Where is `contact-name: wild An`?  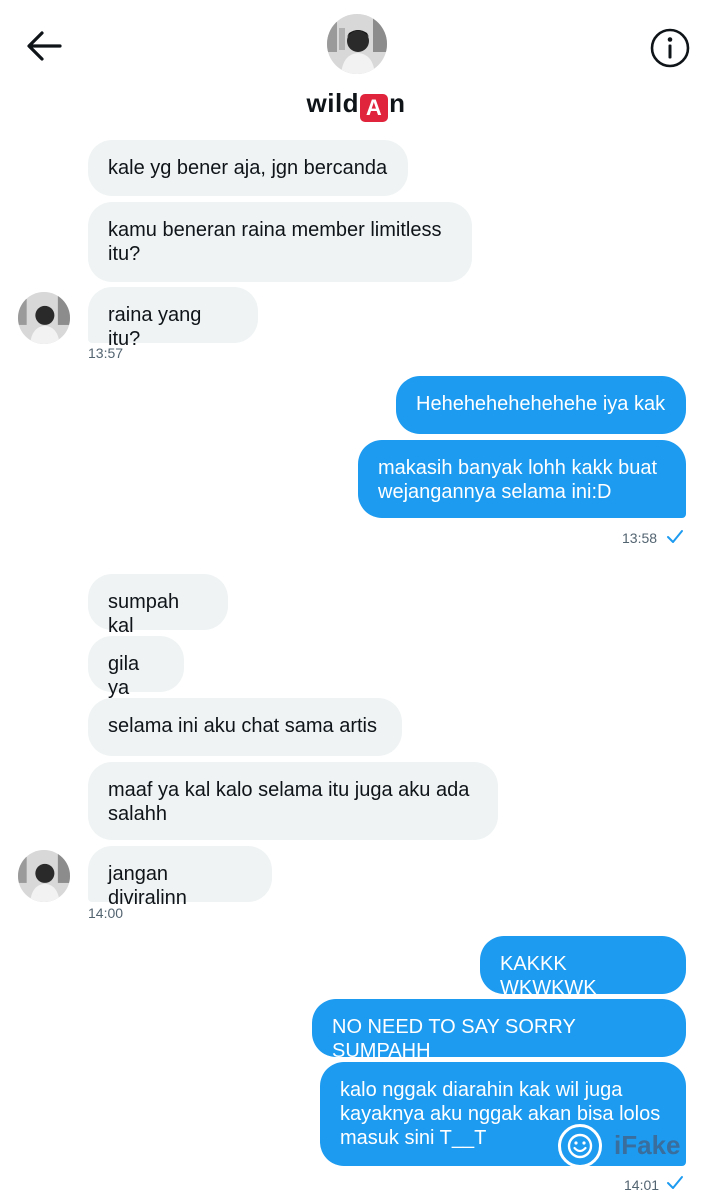
contact-name: wild An is located at coordinates (356, 105).